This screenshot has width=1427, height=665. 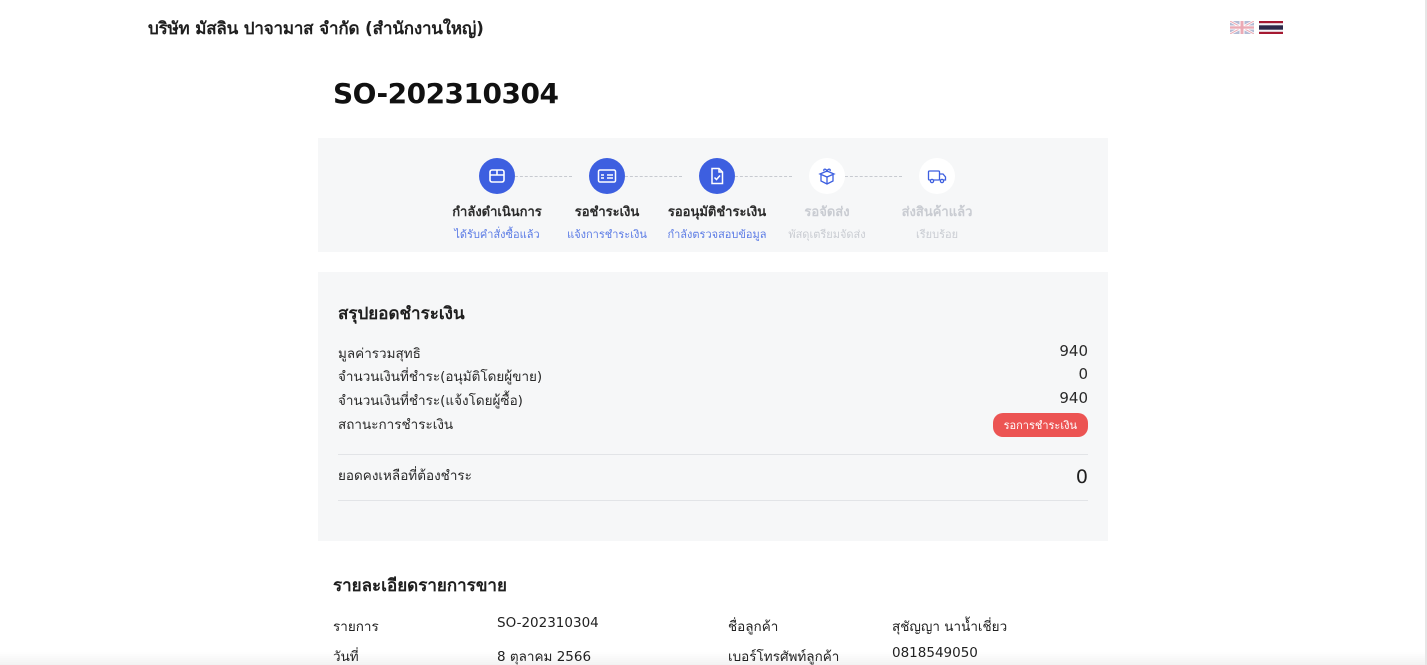 What do you see at coordinates (827, 234) in the screenshot?
I see `step-subtitle: พัสดุเตรียมจัดส่ง` at bounding box center [827, 234].